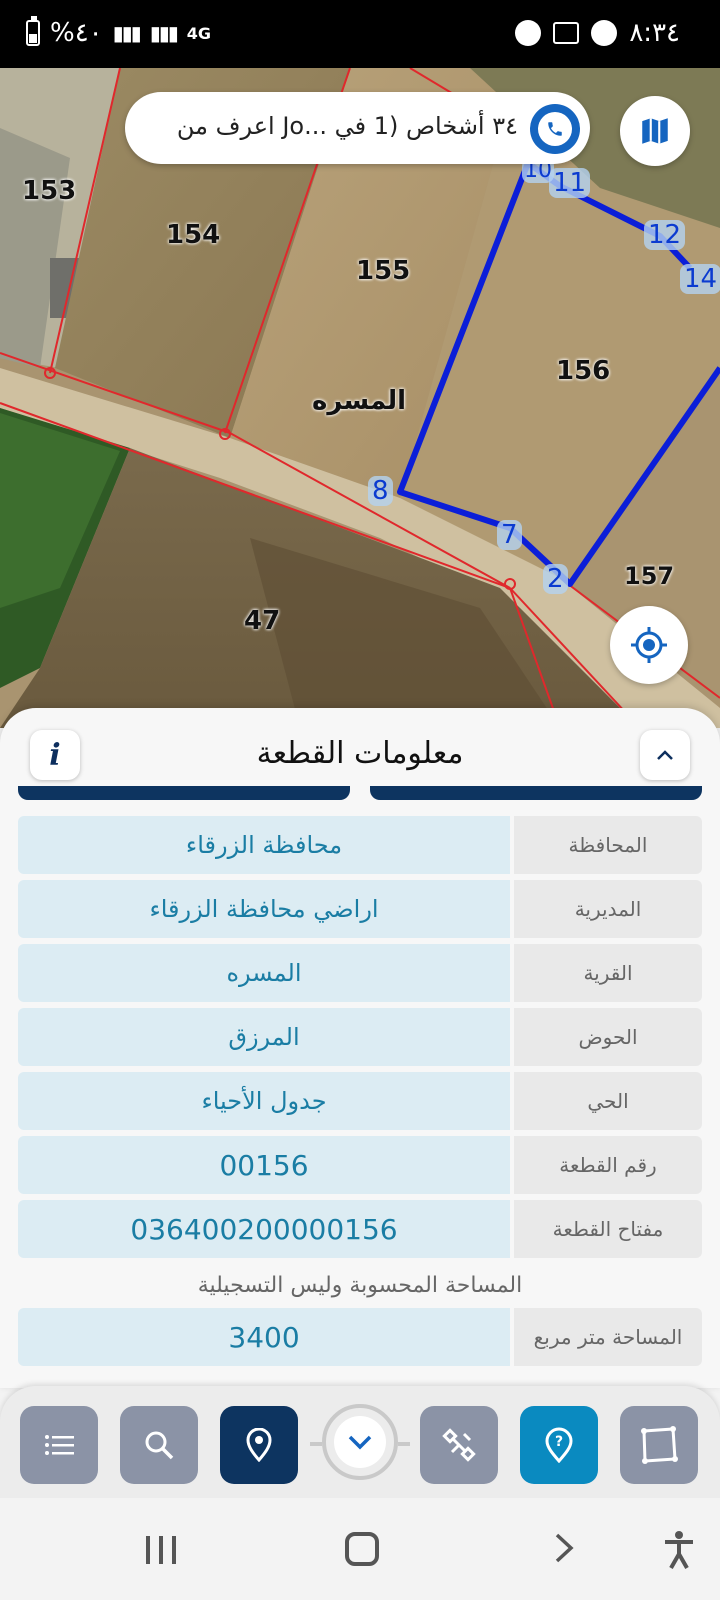 The width and height of the screenshot is (720, 1600). I want to click on crosshair-icon, so click(649, 645).